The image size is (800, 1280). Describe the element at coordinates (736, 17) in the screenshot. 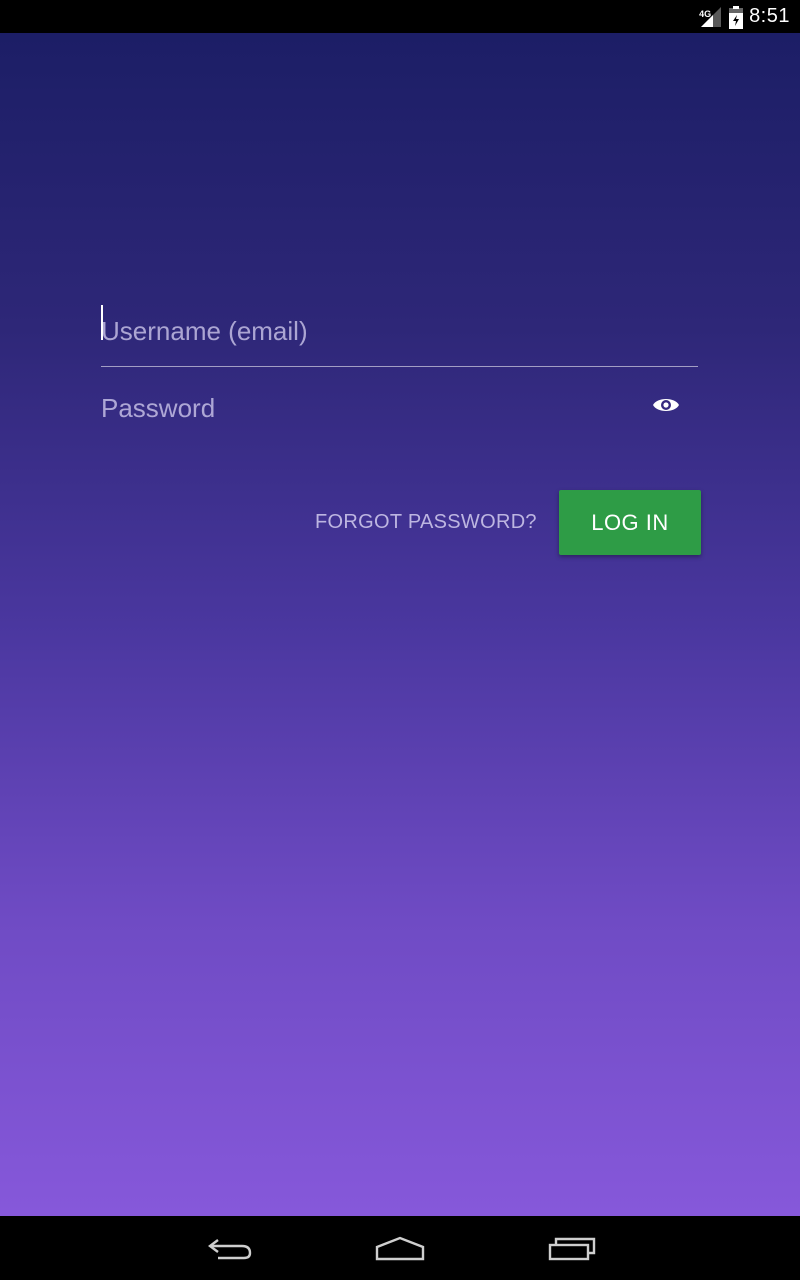

I see `battery-icon` at that location.